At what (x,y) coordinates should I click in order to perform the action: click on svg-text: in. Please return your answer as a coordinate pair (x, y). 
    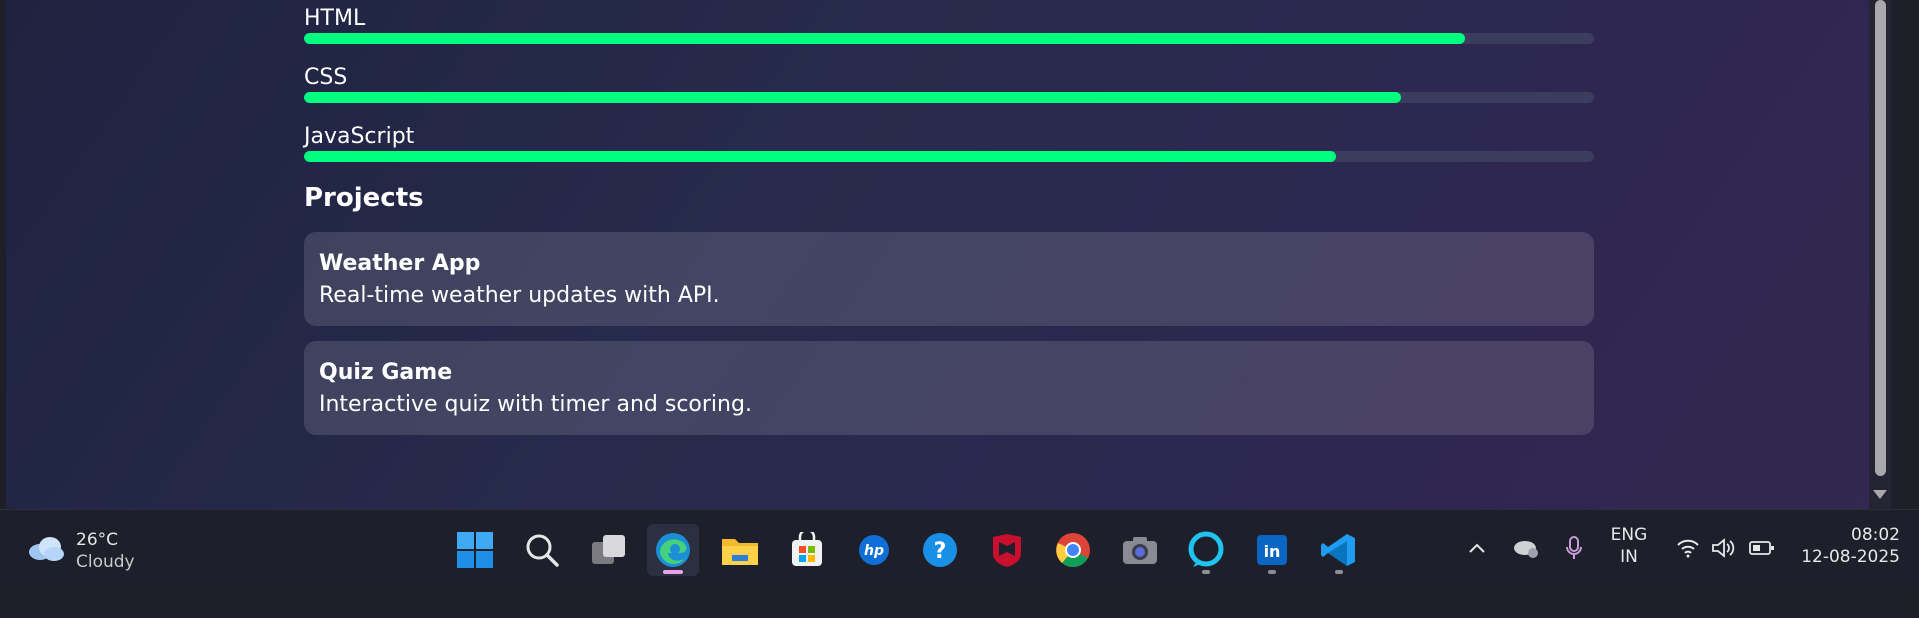
    Looking at the image, I should click on (1272, 551).